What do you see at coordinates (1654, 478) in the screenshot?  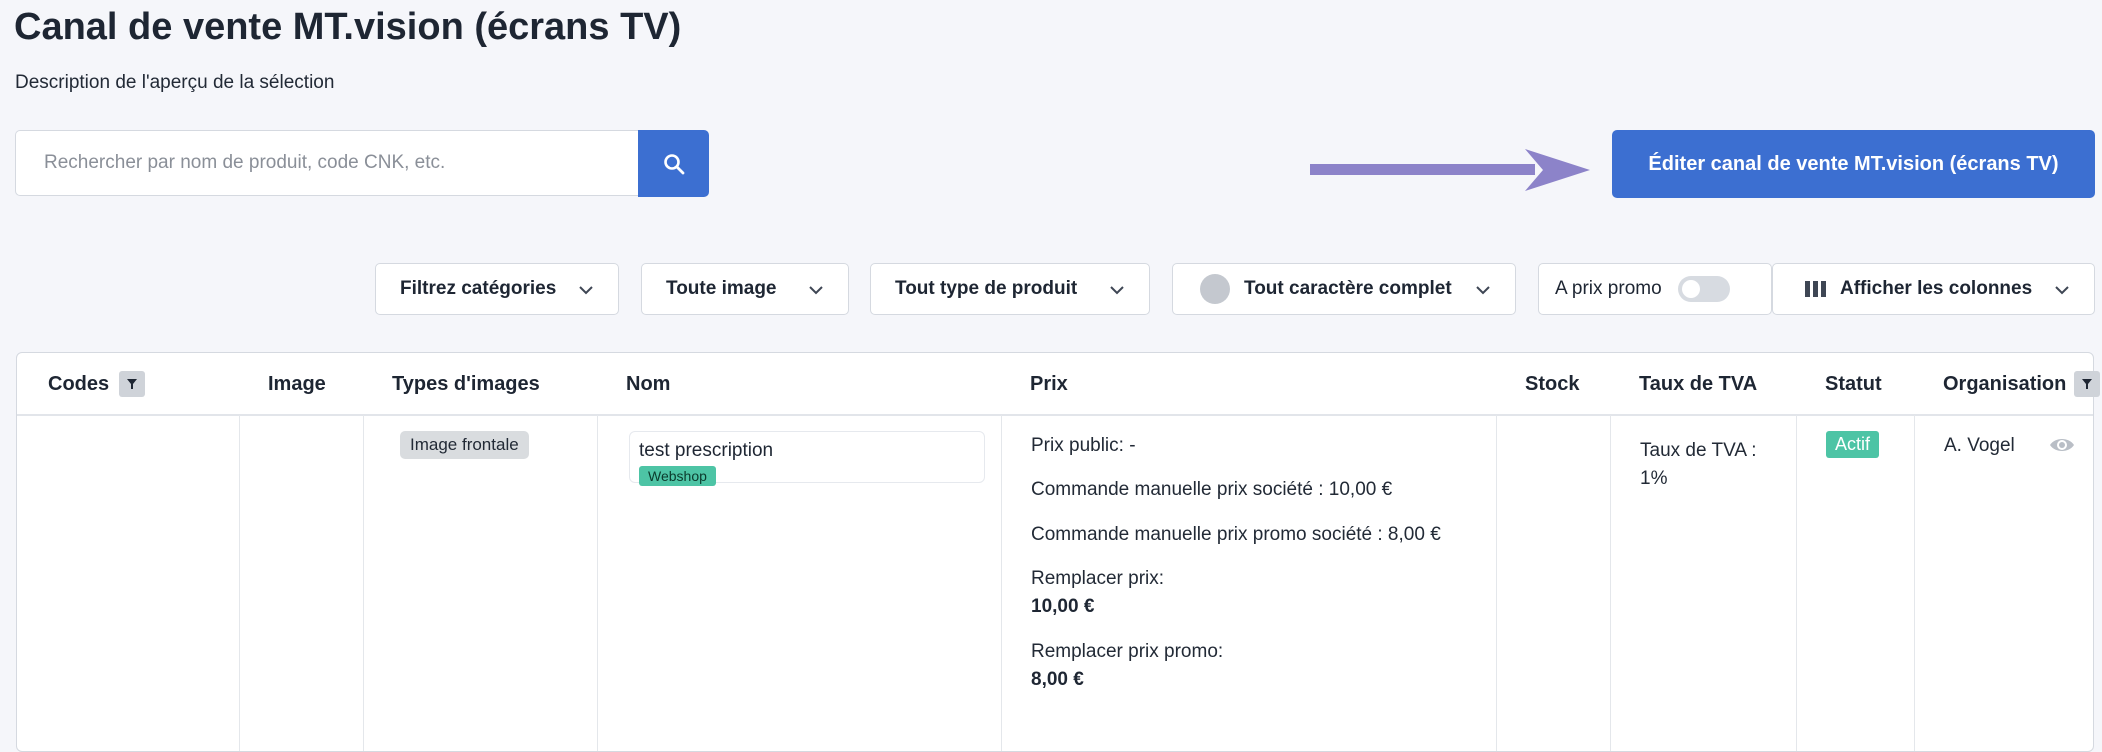 I see `vat-rate-value: 1%` at bounding box center [1654, 478].